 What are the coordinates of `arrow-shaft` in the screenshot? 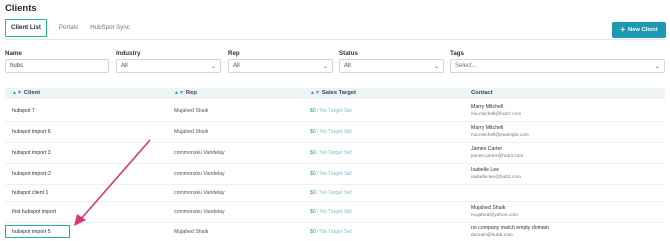 It's located at (115, 180).